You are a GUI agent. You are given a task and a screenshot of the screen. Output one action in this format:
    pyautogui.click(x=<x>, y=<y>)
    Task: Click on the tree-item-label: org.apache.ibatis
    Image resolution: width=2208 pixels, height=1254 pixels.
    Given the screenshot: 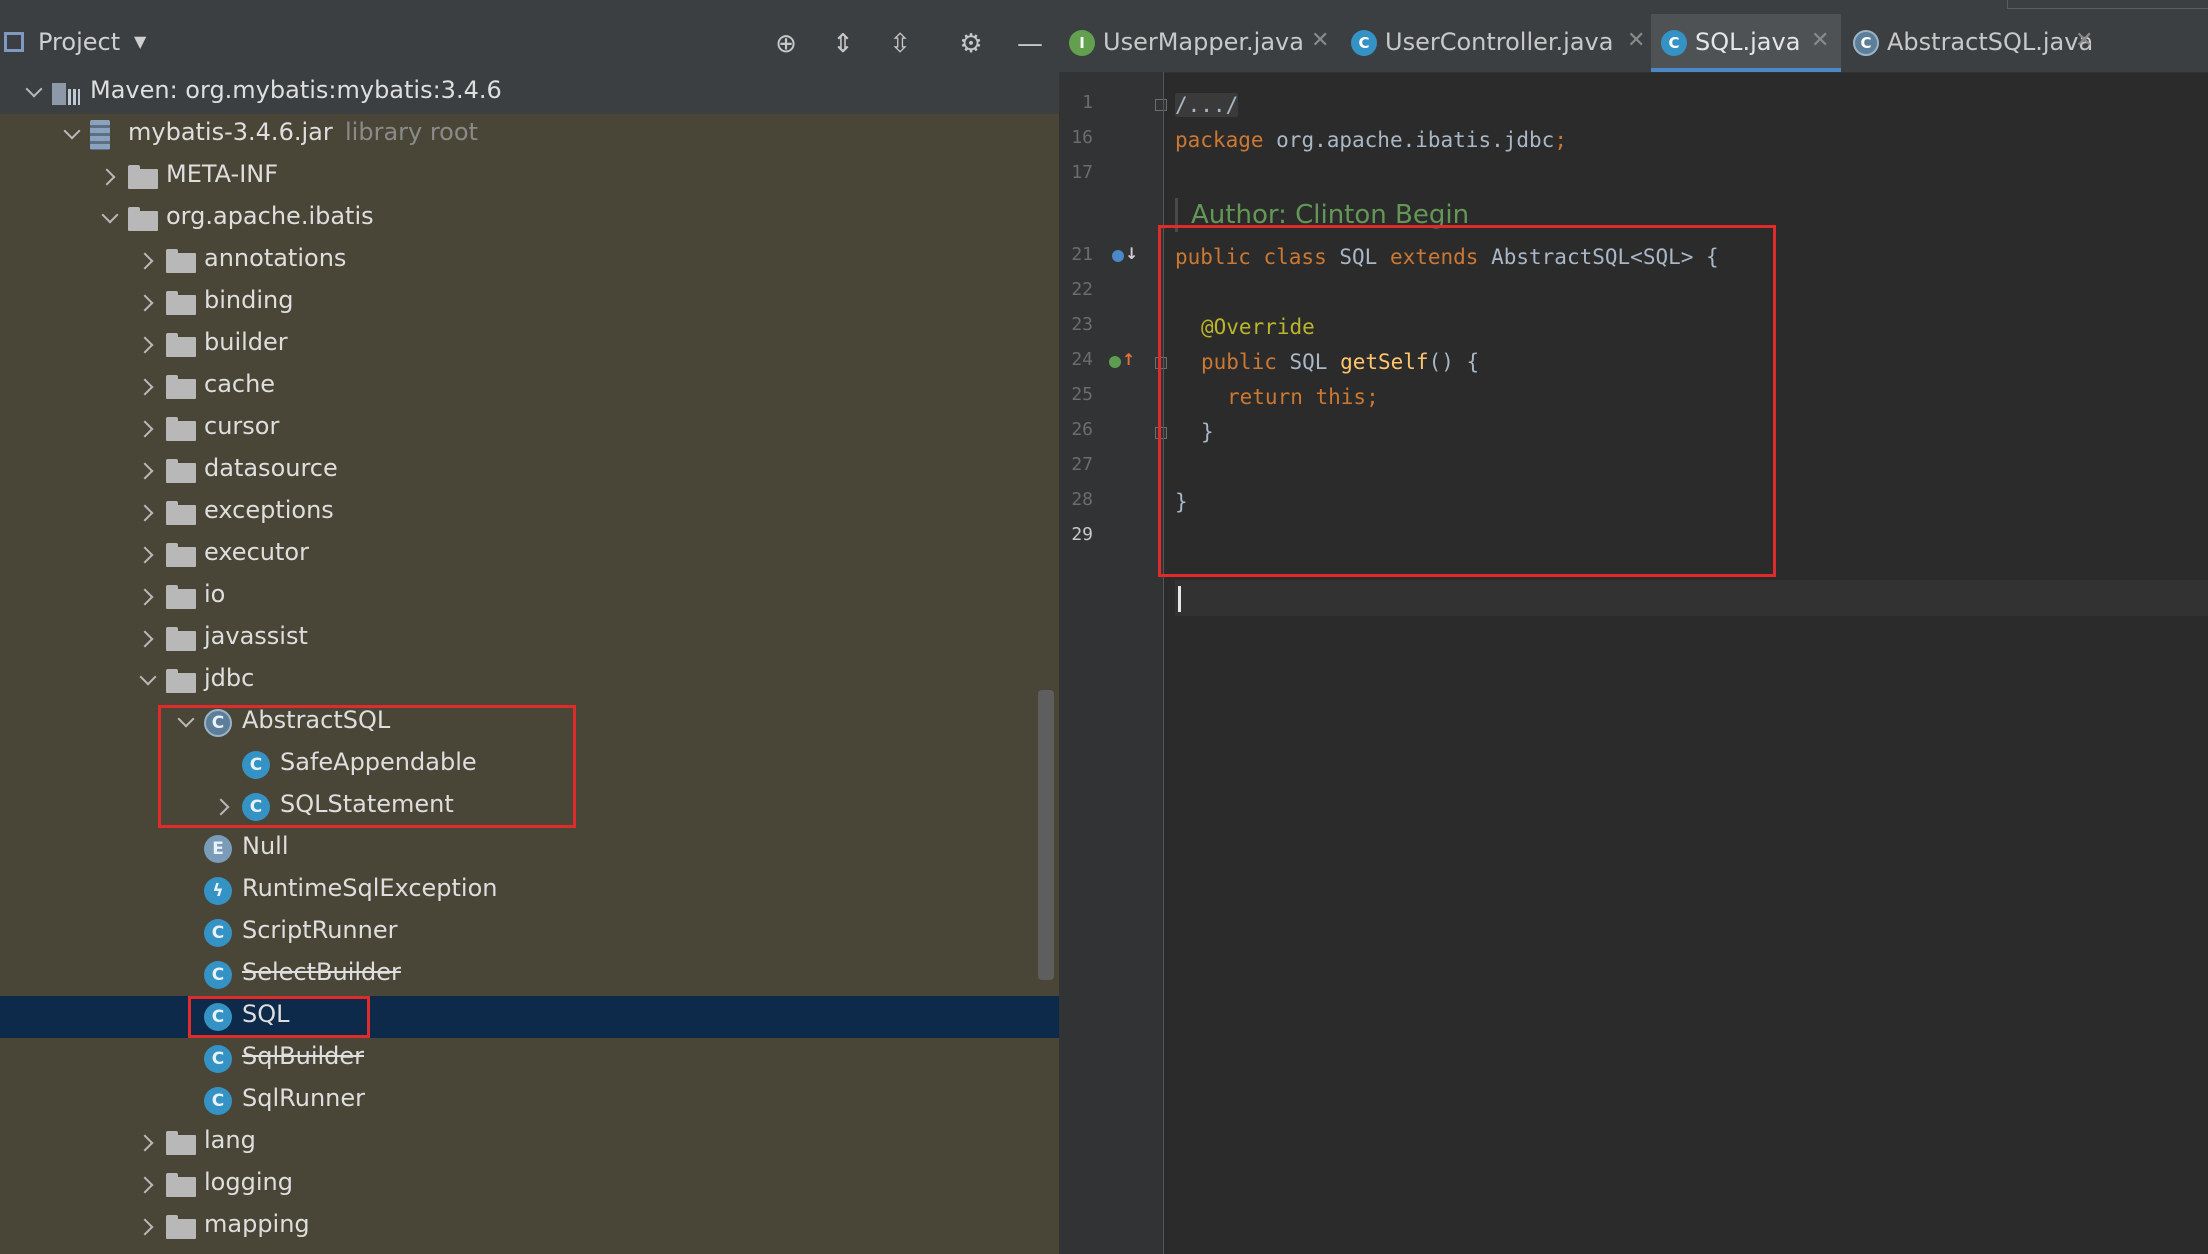 What is the action you would take?
    pyautogui.click(x=270, y=216)
    